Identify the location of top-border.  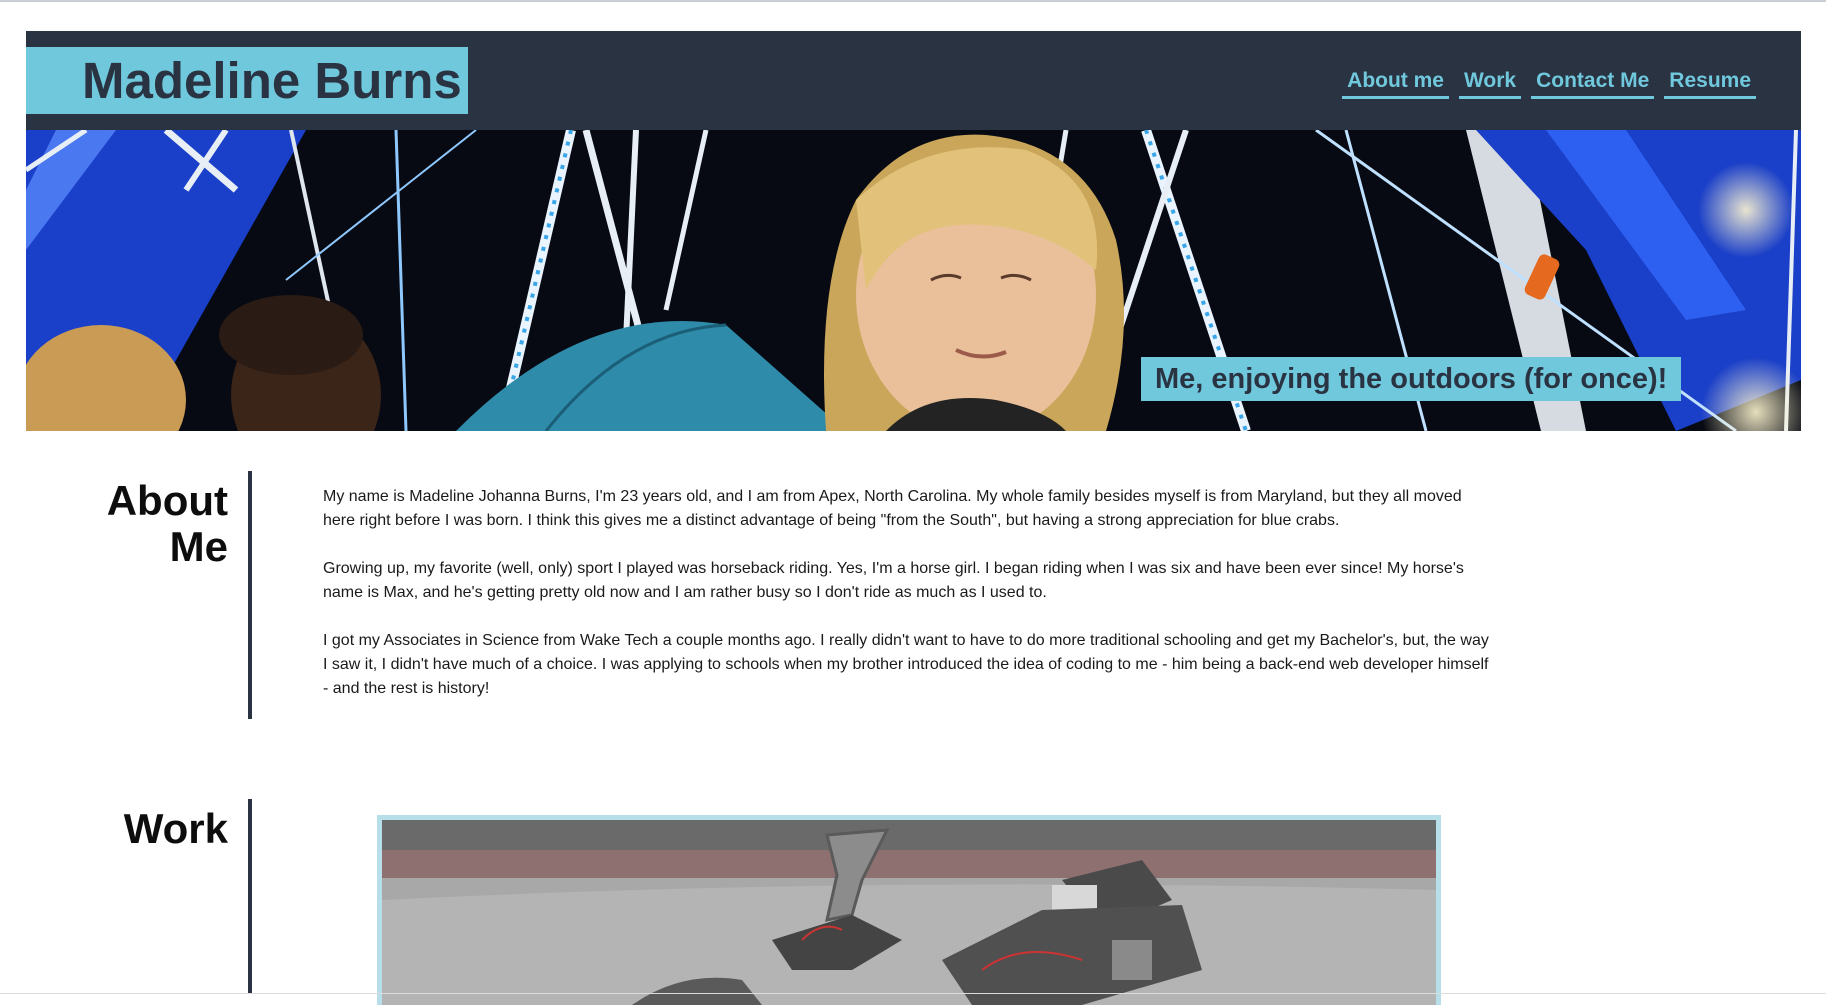
(913, 1).